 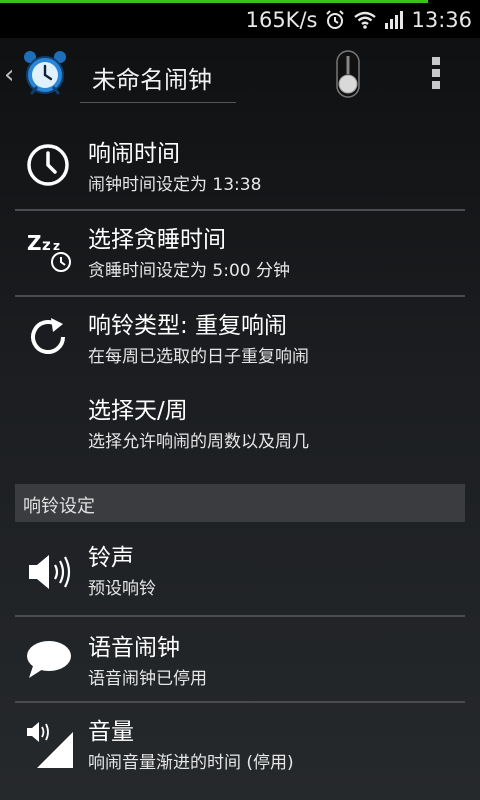 I want to click on alarm-time-title: 响闹时间, so click(x=134, y=154).